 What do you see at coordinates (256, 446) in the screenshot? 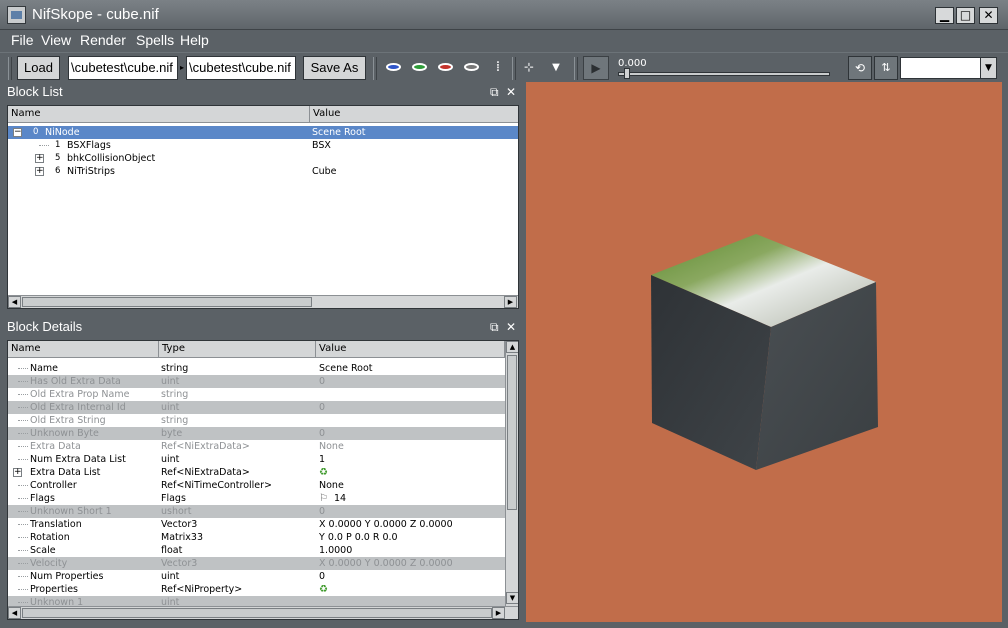
I see `detail-row: Extra Data Ref<NiExtraData> None` at bounding box center [256, 446].